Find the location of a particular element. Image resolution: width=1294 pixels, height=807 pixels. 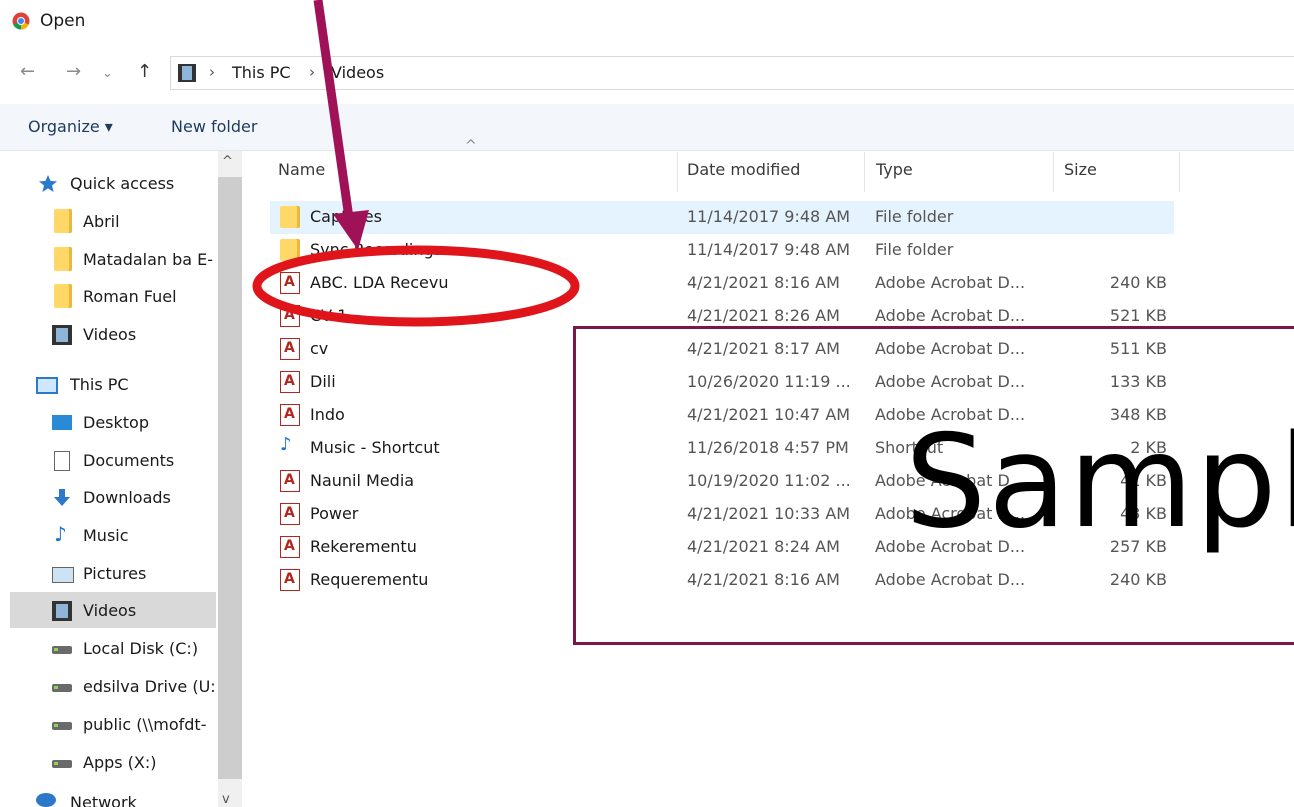

scrollbar-thumb is located at coordinates (230, 478).